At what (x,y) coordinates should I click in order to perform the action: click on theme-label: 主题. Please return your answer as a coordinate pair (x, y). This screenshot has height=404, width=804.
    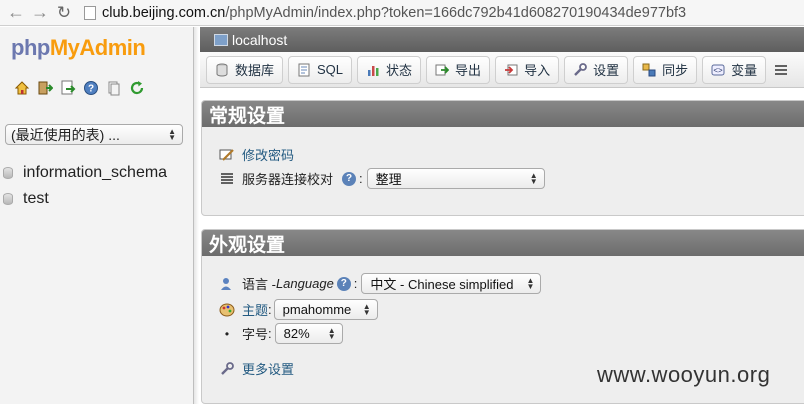
    Looking at the image, I should click on (255, 309).